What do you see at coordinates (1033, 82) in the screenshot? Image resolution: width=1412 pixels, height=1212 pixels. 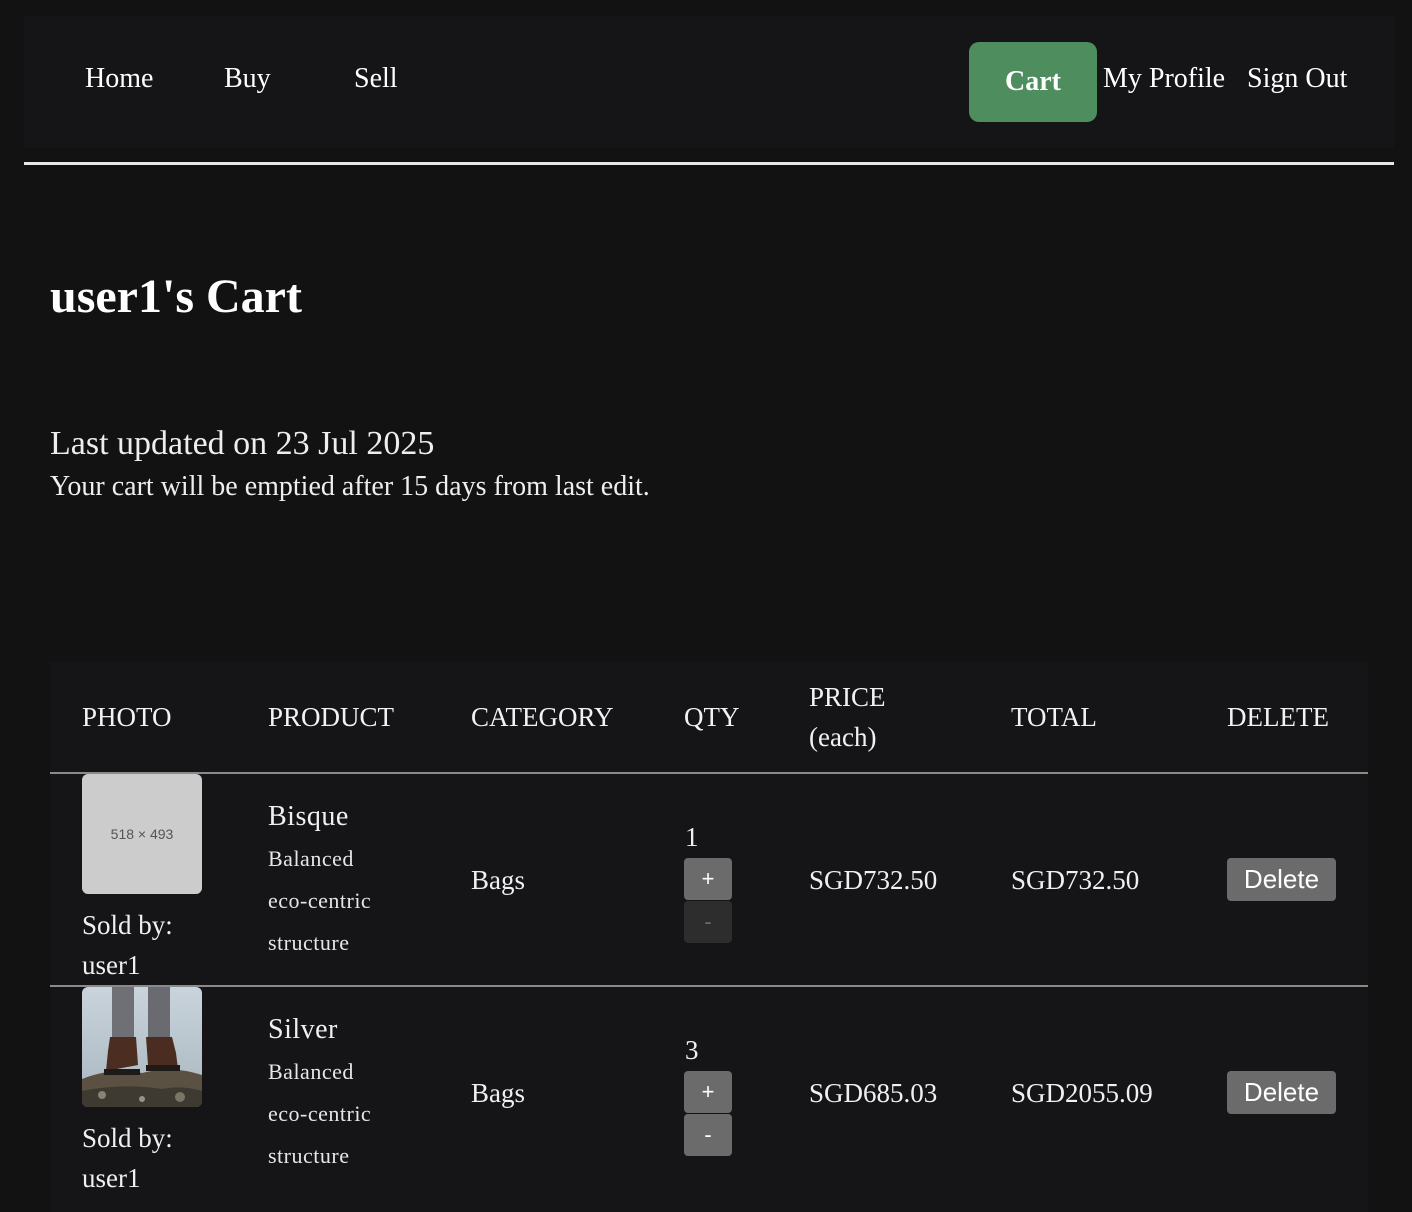 I see `nav-cart-button: Cart` at bounding box center [1033, 82].